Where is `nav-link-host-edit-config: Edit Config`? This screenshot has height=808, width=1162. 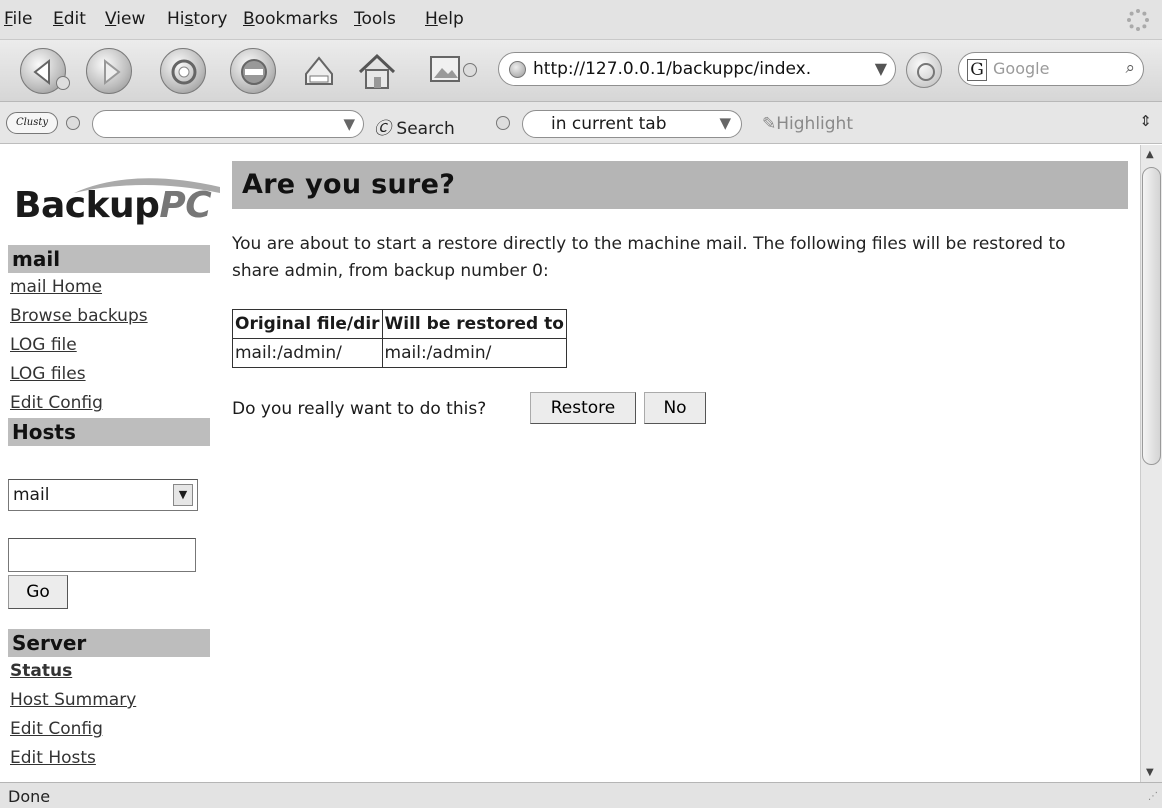
nav-link-host-edit-config: Edit Config is located at coordinates (109, 403).